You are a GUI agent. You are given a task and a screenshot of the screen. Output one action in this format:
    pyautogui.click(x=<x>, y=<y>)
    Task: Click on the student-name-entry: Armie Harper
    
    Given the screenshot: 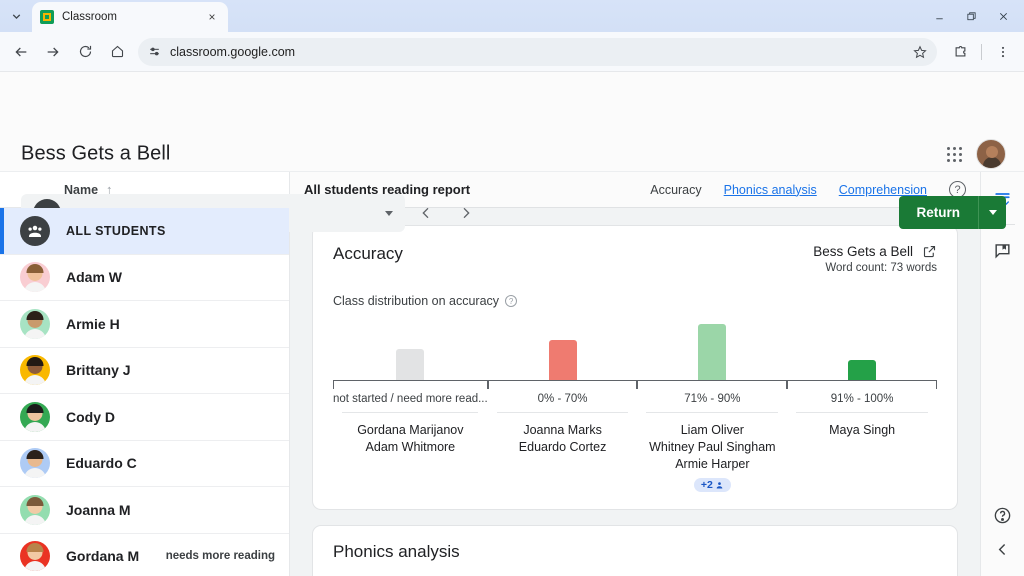 What is the action you would take?
    pyautogui.click(x=712, y=464)
    